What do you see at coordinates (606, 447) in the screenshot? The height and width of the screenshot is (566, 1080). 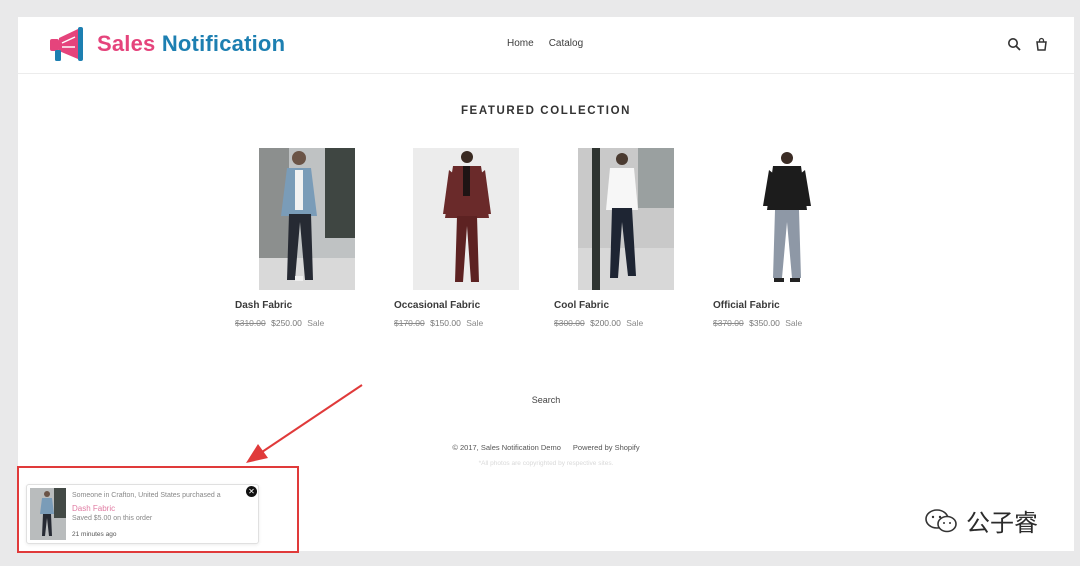 I see `powered-by-link: Powered by Shopify` at bounding box center [606, 447].